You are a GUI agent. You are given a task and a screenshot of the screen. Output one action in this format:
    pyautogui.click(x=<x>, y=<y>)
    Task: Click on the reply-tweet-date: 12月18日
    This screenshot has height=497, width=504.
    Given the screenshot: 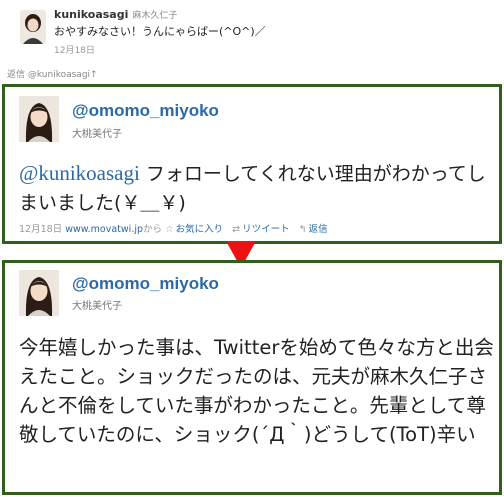 What is the action you would take?
    pyautogui.click(x=40, y=229)
    